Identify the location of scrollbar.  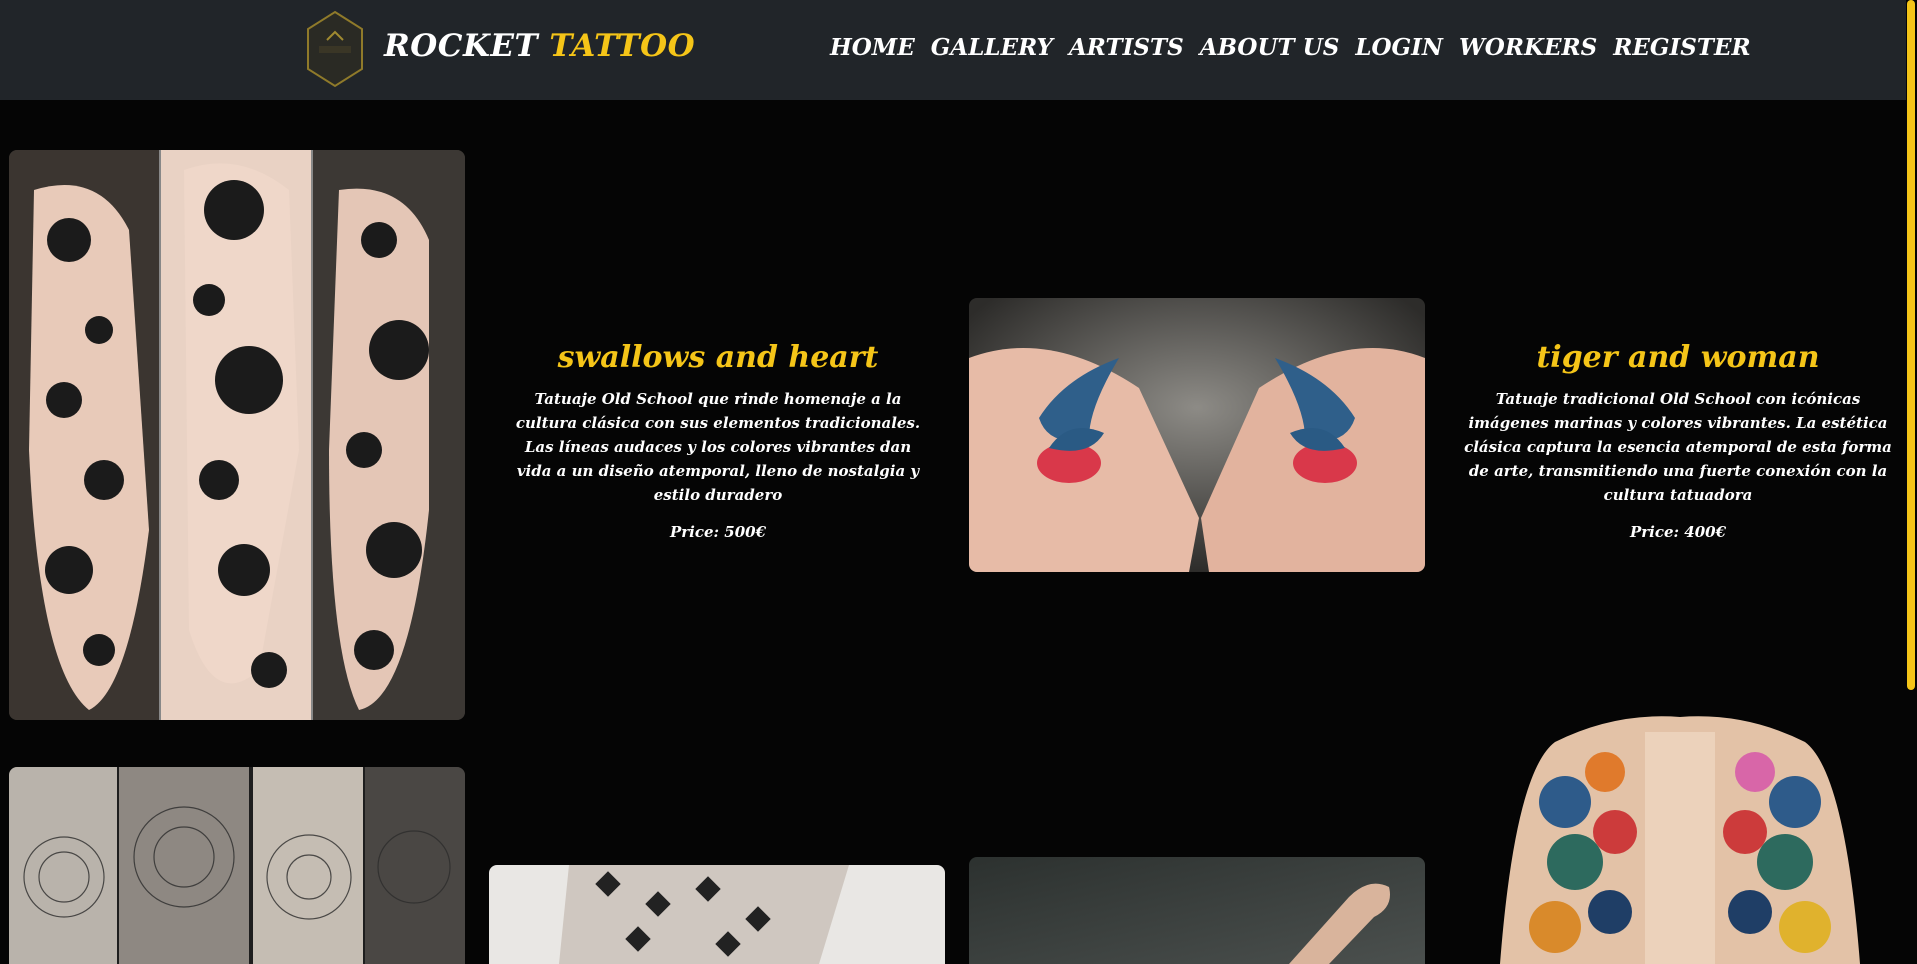
(1911, 482).